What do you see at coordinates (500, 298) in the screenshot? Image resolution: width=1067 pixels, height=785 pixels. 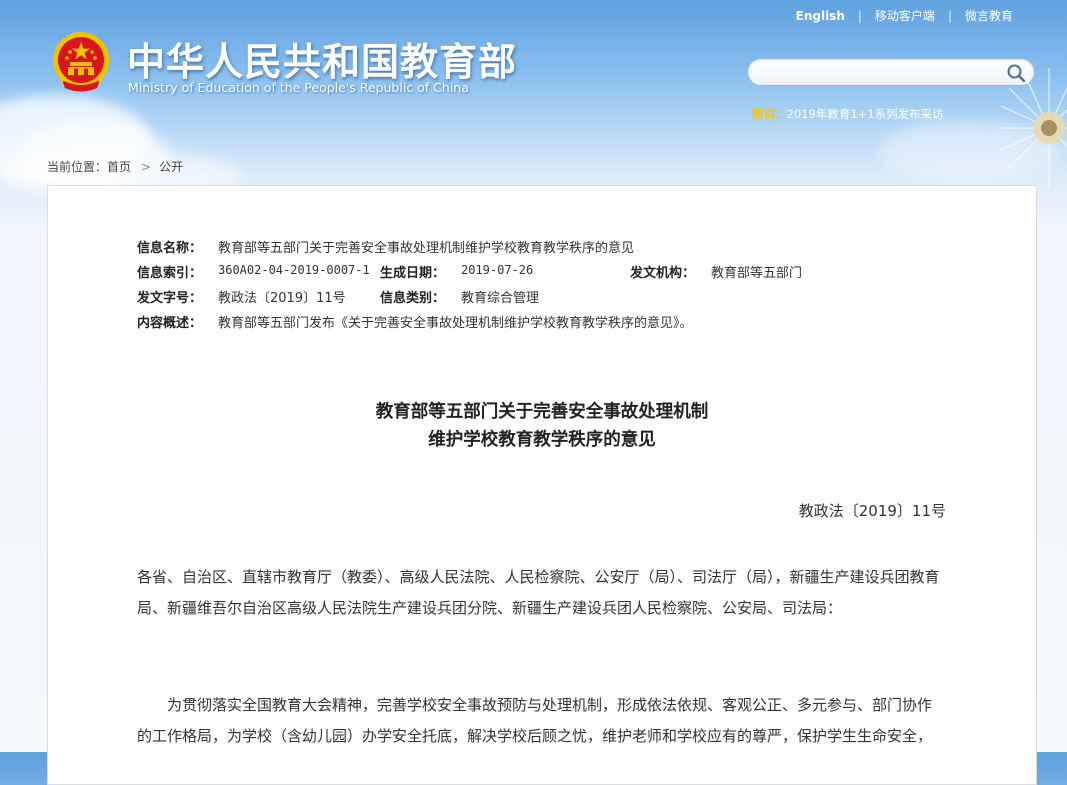 I see `meta-category-value: 教育综合管理` at bounding box center [500, 298].